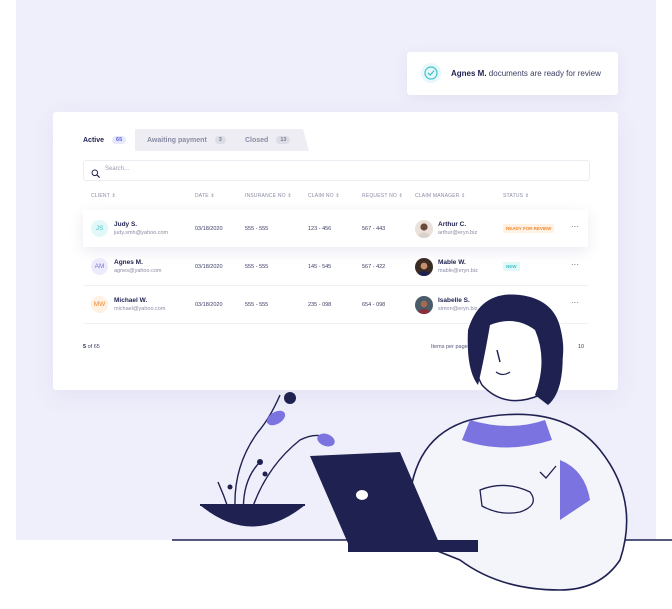 The height and width of the screenshot is (609, 672). What do you see at coordinates (138, 271) in the screenshot?
I see `client-email: agnes@yahoo.com` at bounding box center [138, 271].